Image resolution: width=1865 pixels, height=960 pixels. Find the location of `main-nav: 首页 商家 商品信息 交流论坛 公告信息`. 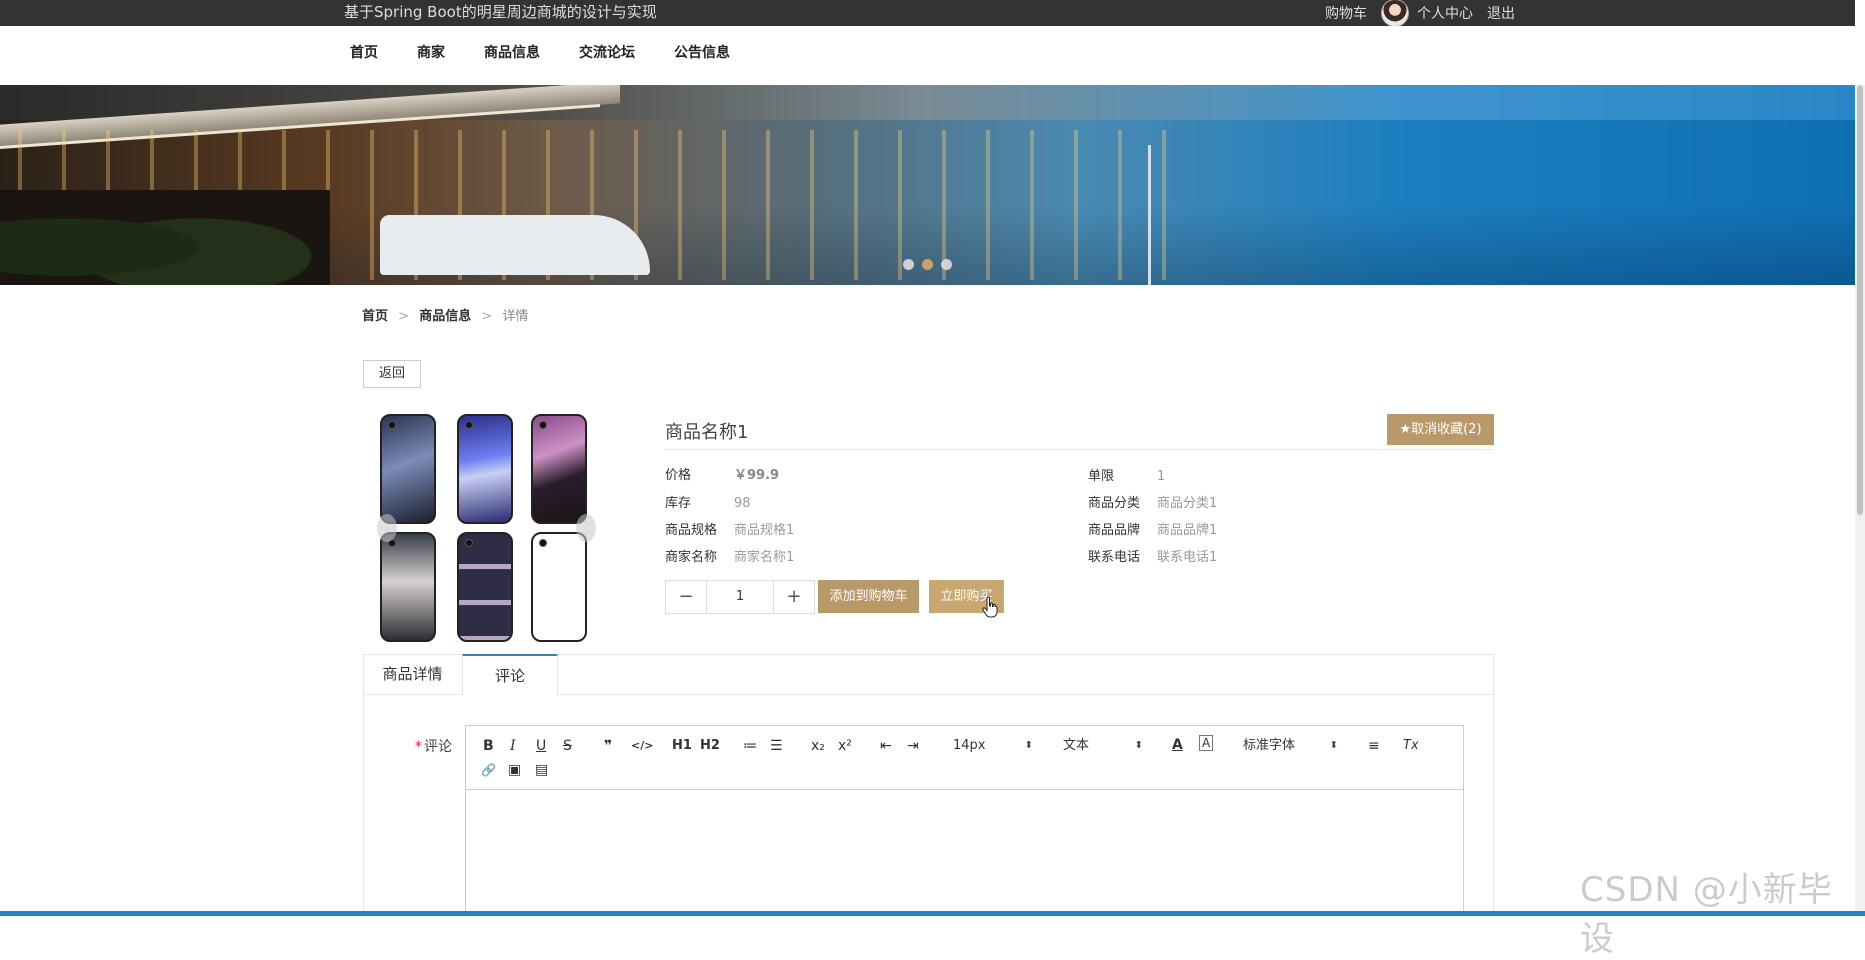

main-nav: 首页 商家 商品信息 交流论坛 公告信息 is located at coordinates (927, 55).